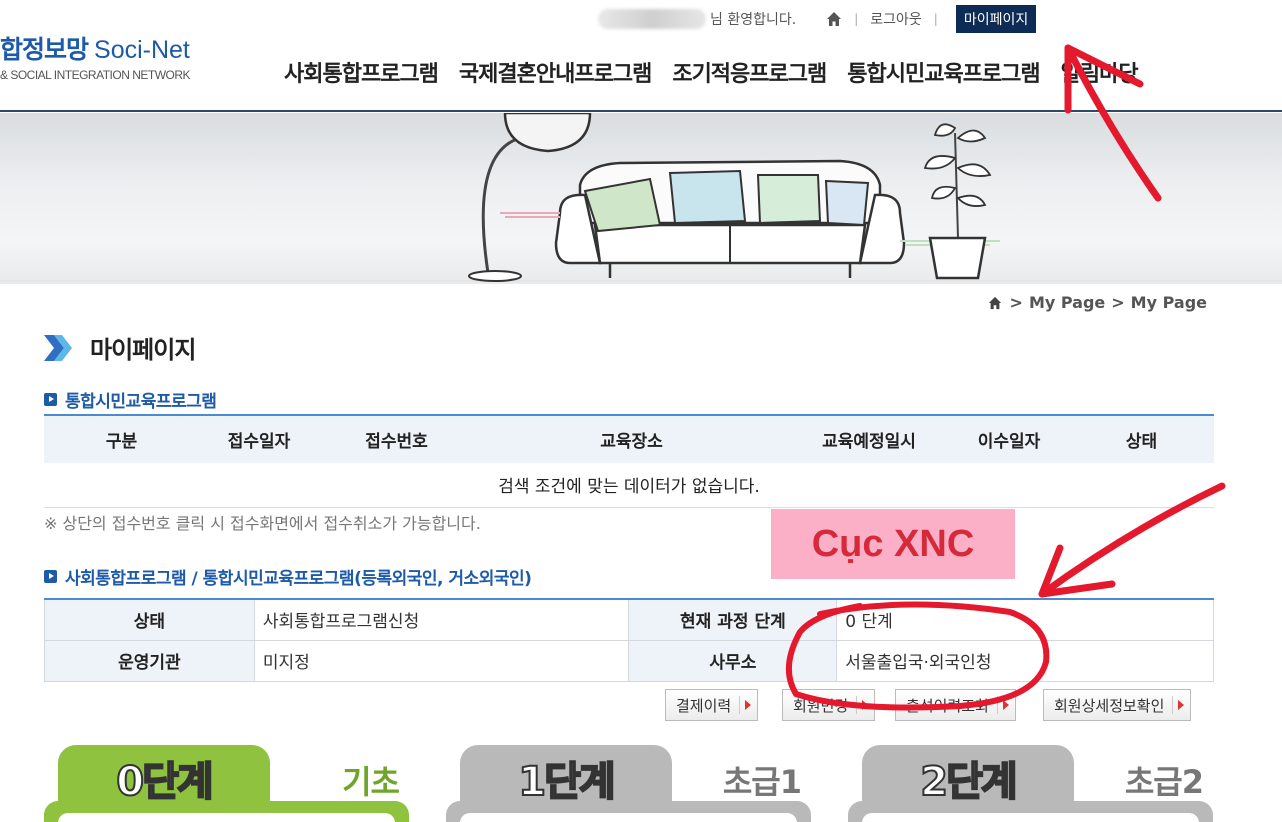  What do you see at coordinates (566, 782) in the screenshot?
I see `stage-number: 1단계` at bounding box center [566, 782].